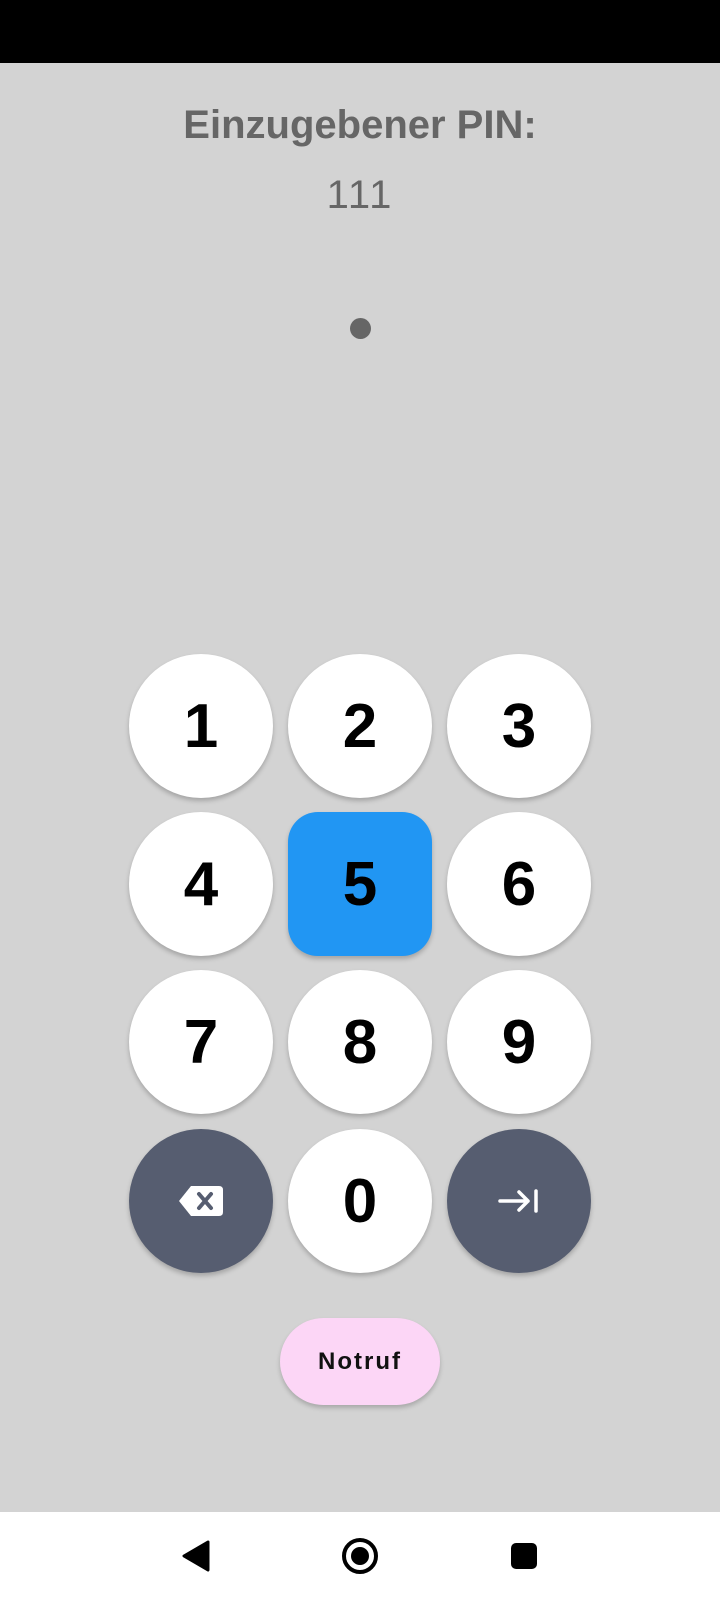 This screenshot has width=720, height=1600. Describe the element at coordinates (360, 1201) in the screenshot. I see `key-0: 0` at that location.